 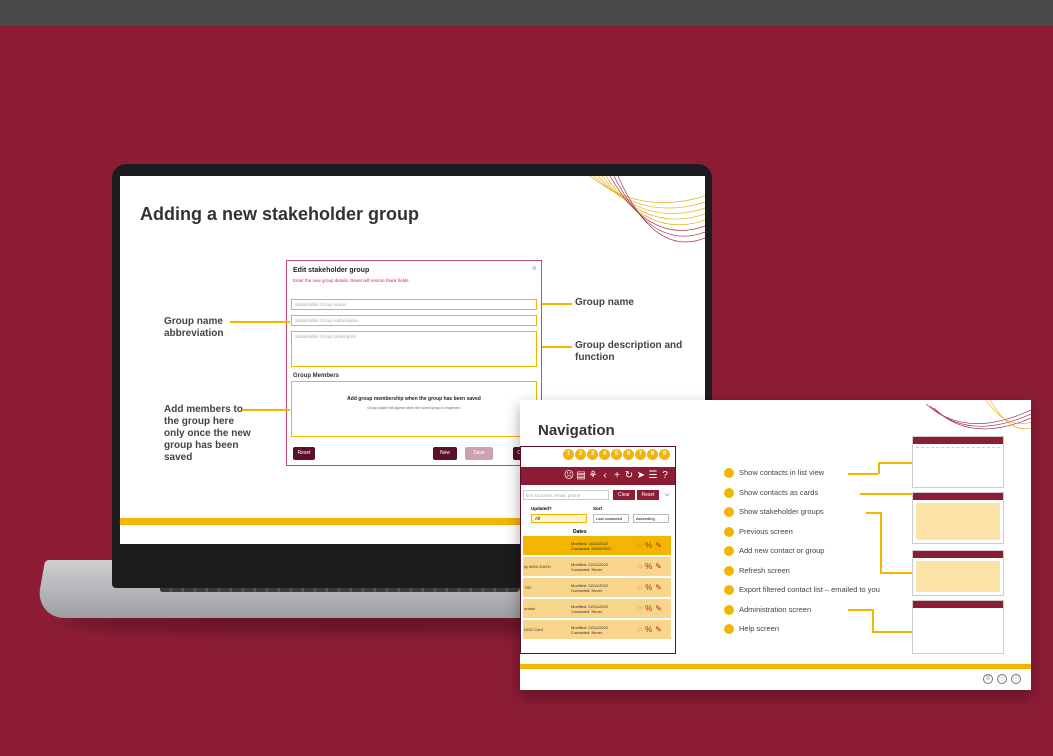 I want to click on callout-desc: Group description and function, so click(x=629, y=351).